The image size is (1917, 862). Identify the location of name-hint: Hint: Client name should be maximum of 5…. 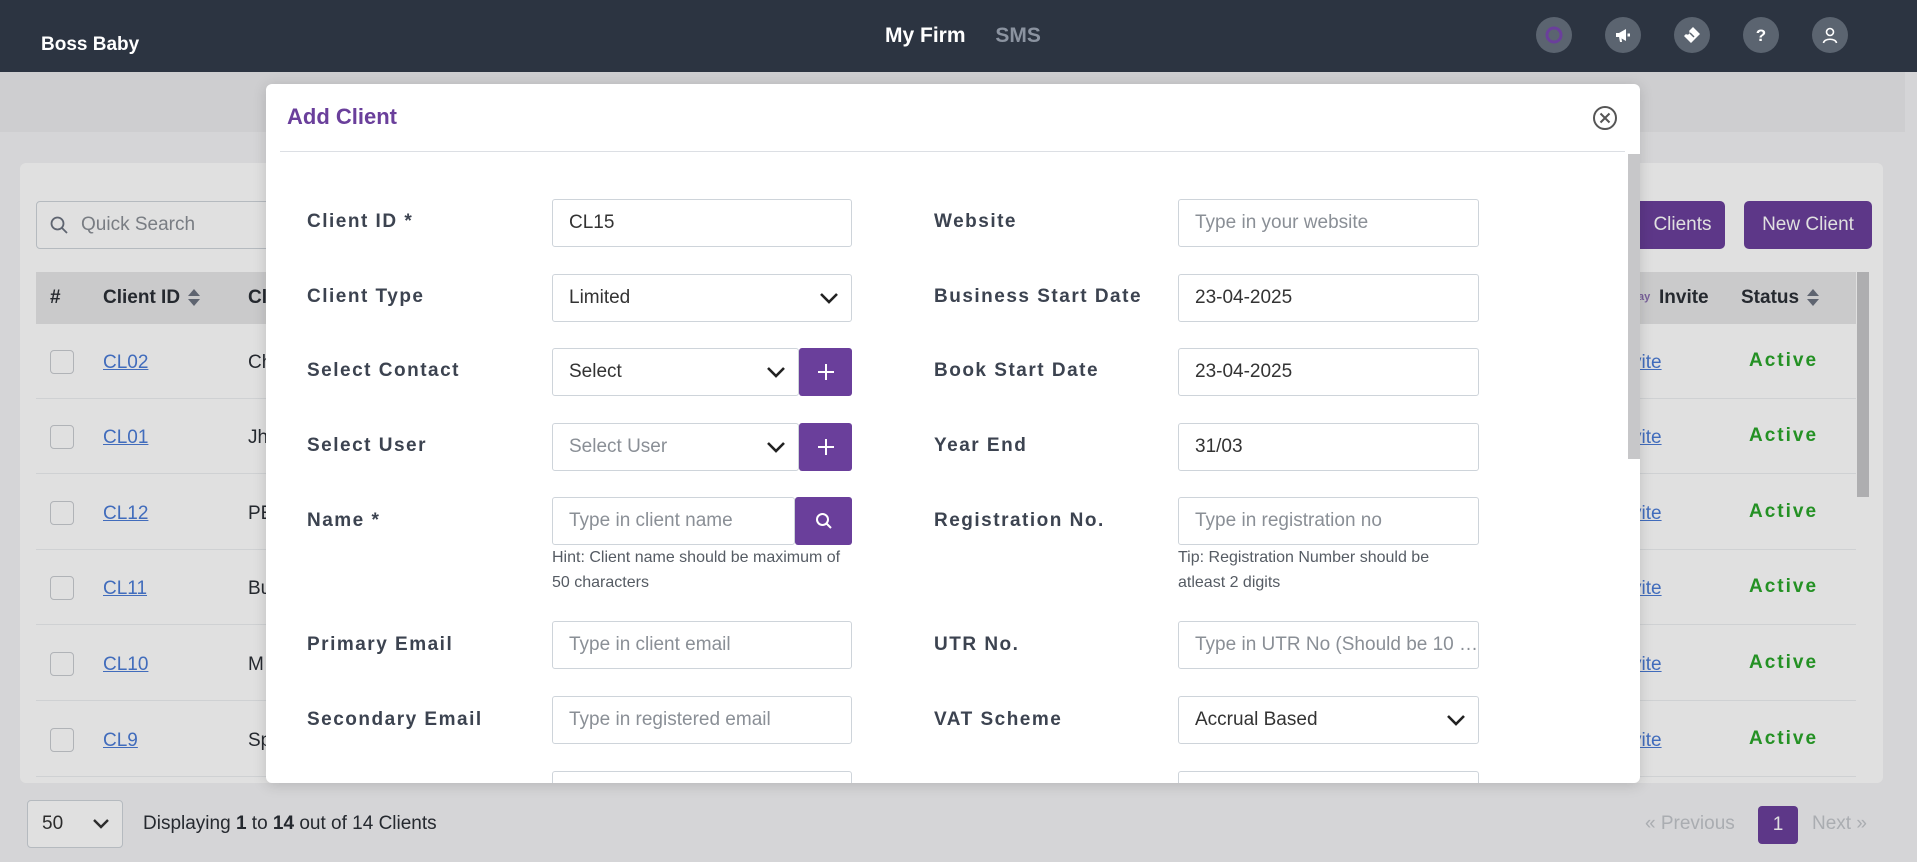
(696, 570).